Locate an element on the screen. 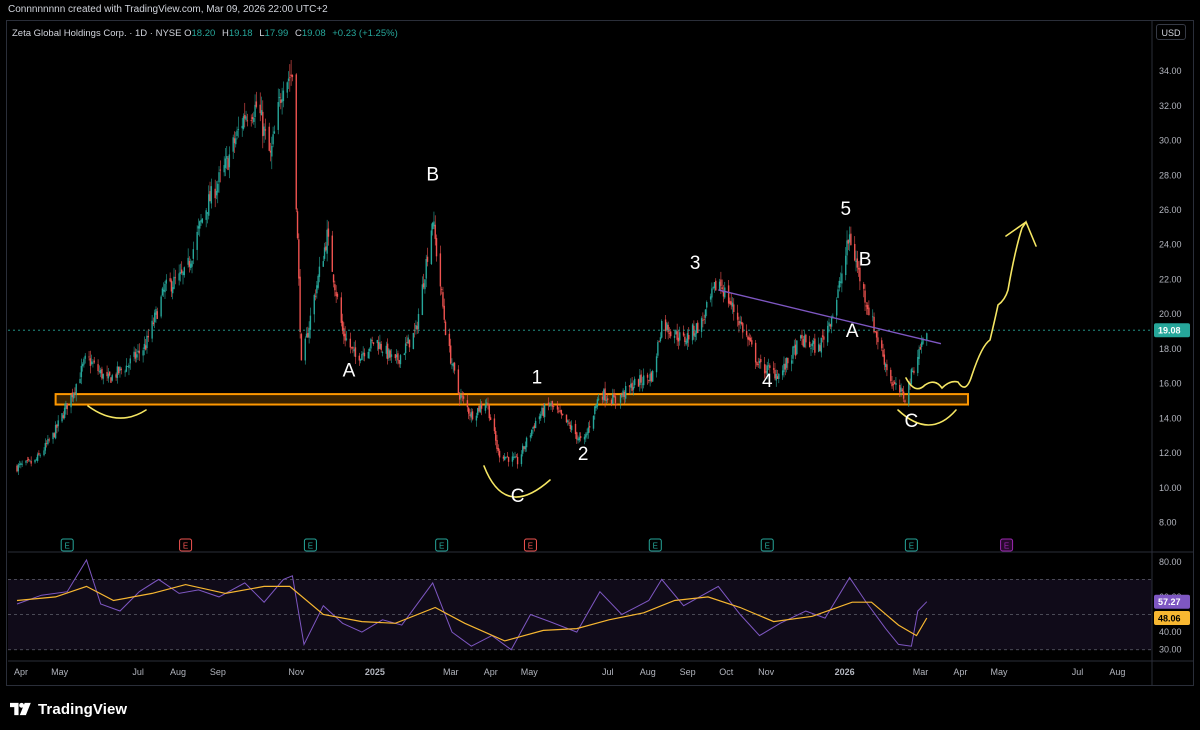  time-tick-label-17: Apr is located at coordinates (960, 672).